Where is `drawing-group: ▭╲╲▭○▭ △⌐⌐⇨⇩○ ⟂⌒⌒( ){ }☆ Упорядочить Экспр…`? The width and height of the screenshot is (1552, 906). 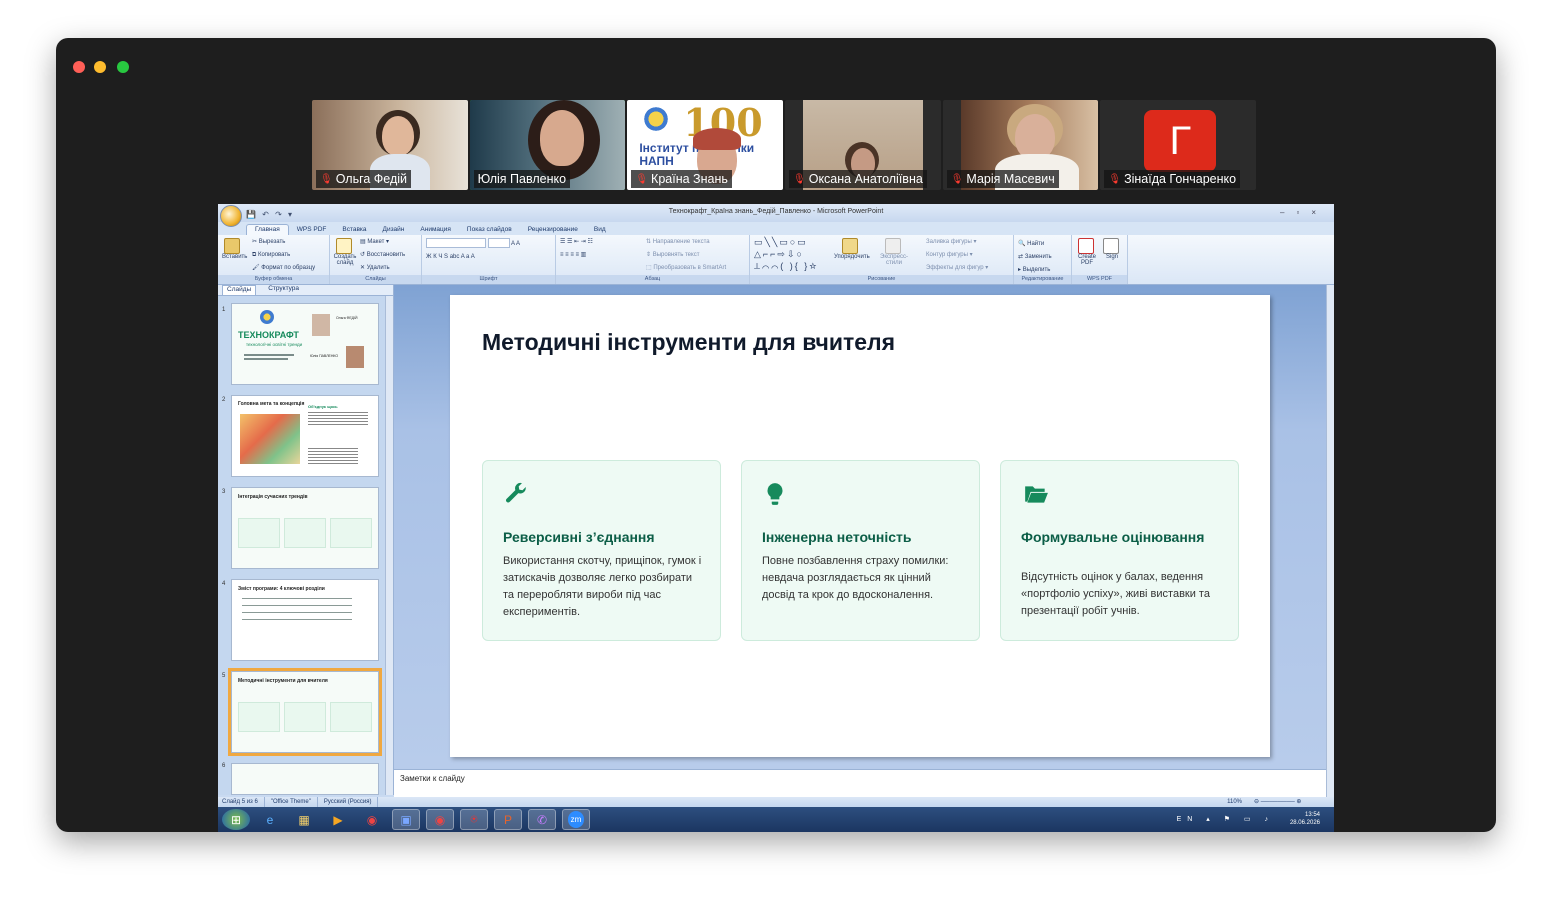
drawing-group: ▭╲╲▭○▭ △⌐⌐⇨⇩○ ⟂⌒⌒( ){ }☆ Упорядочить Экспр… is located at coordinates (882, 259).